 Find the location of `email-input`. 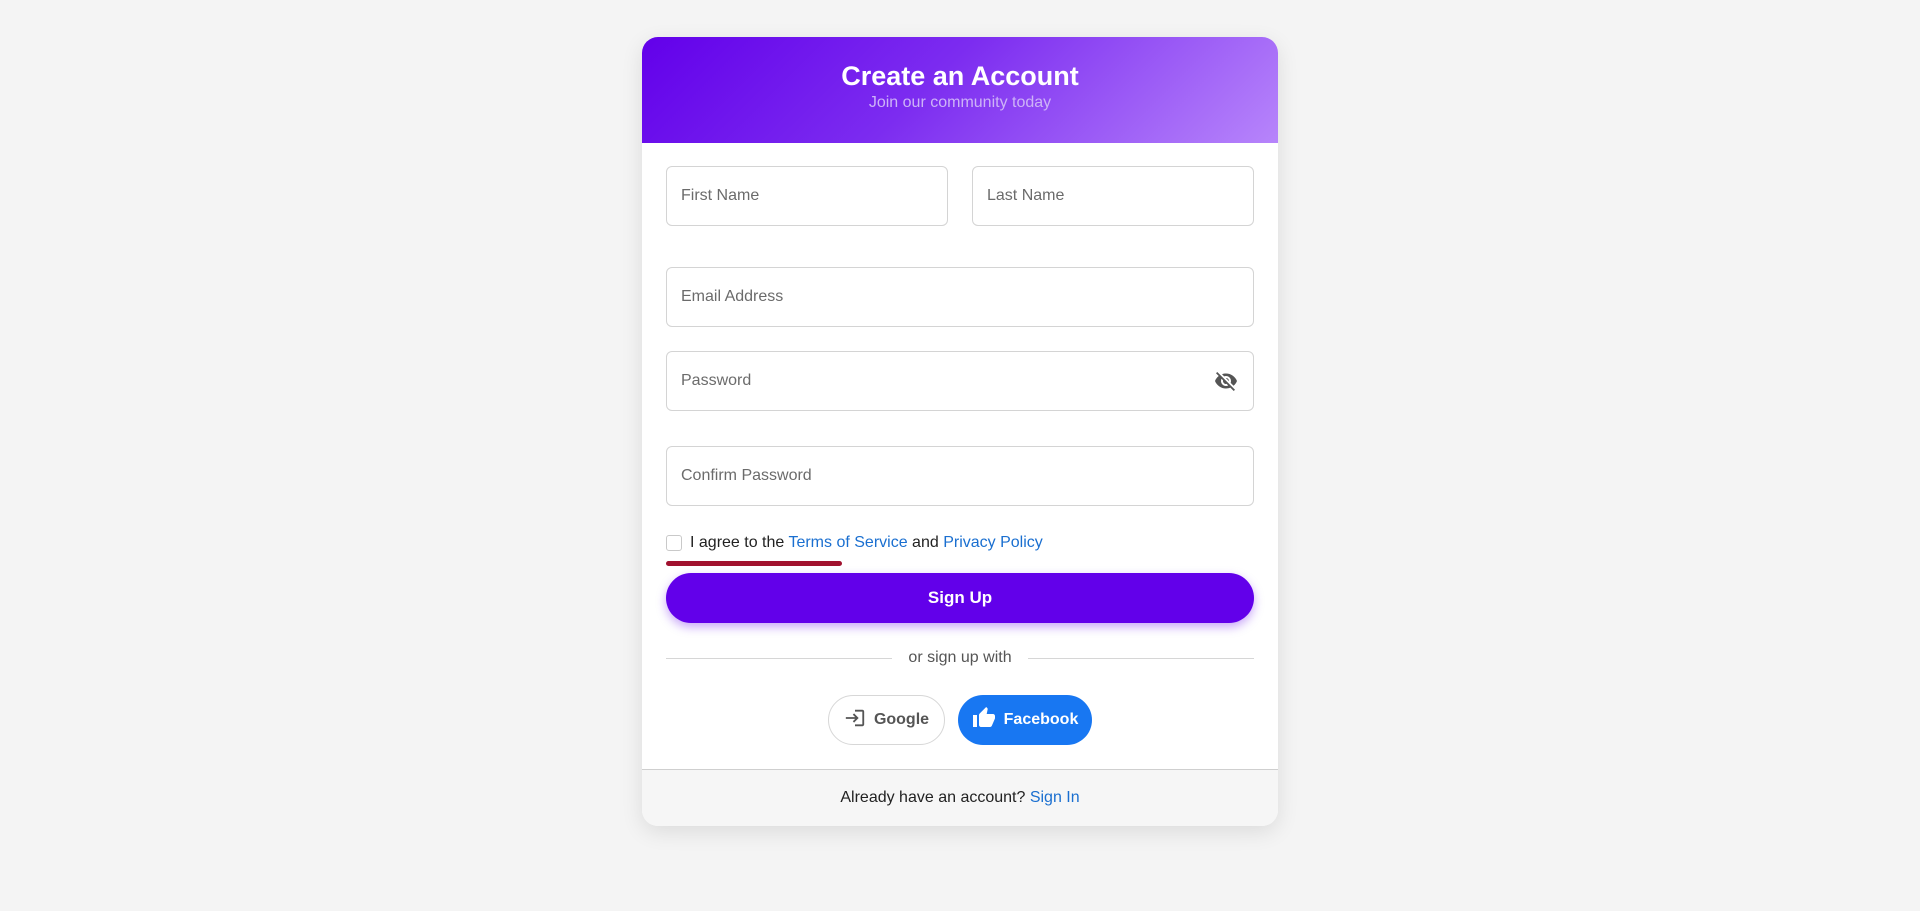

email-input is located at coordinates (960, 297).